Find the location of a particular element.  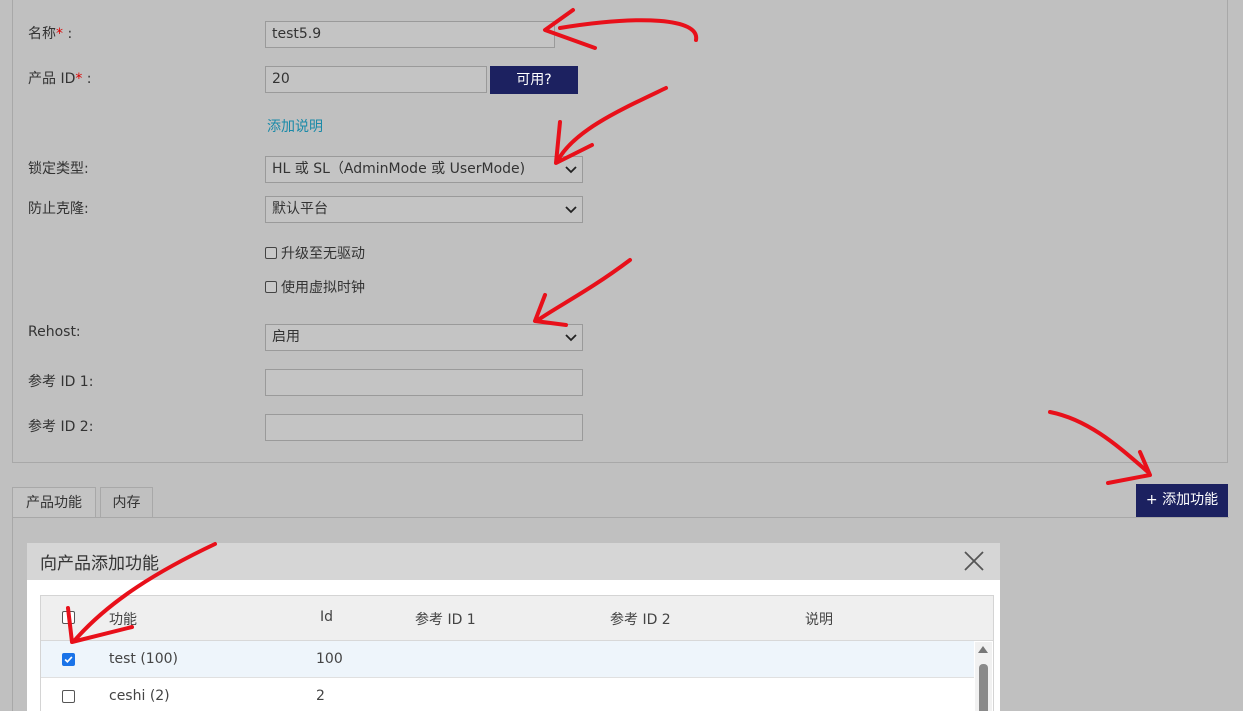

name-label: 名称* : is located at coordinates (50, 34).